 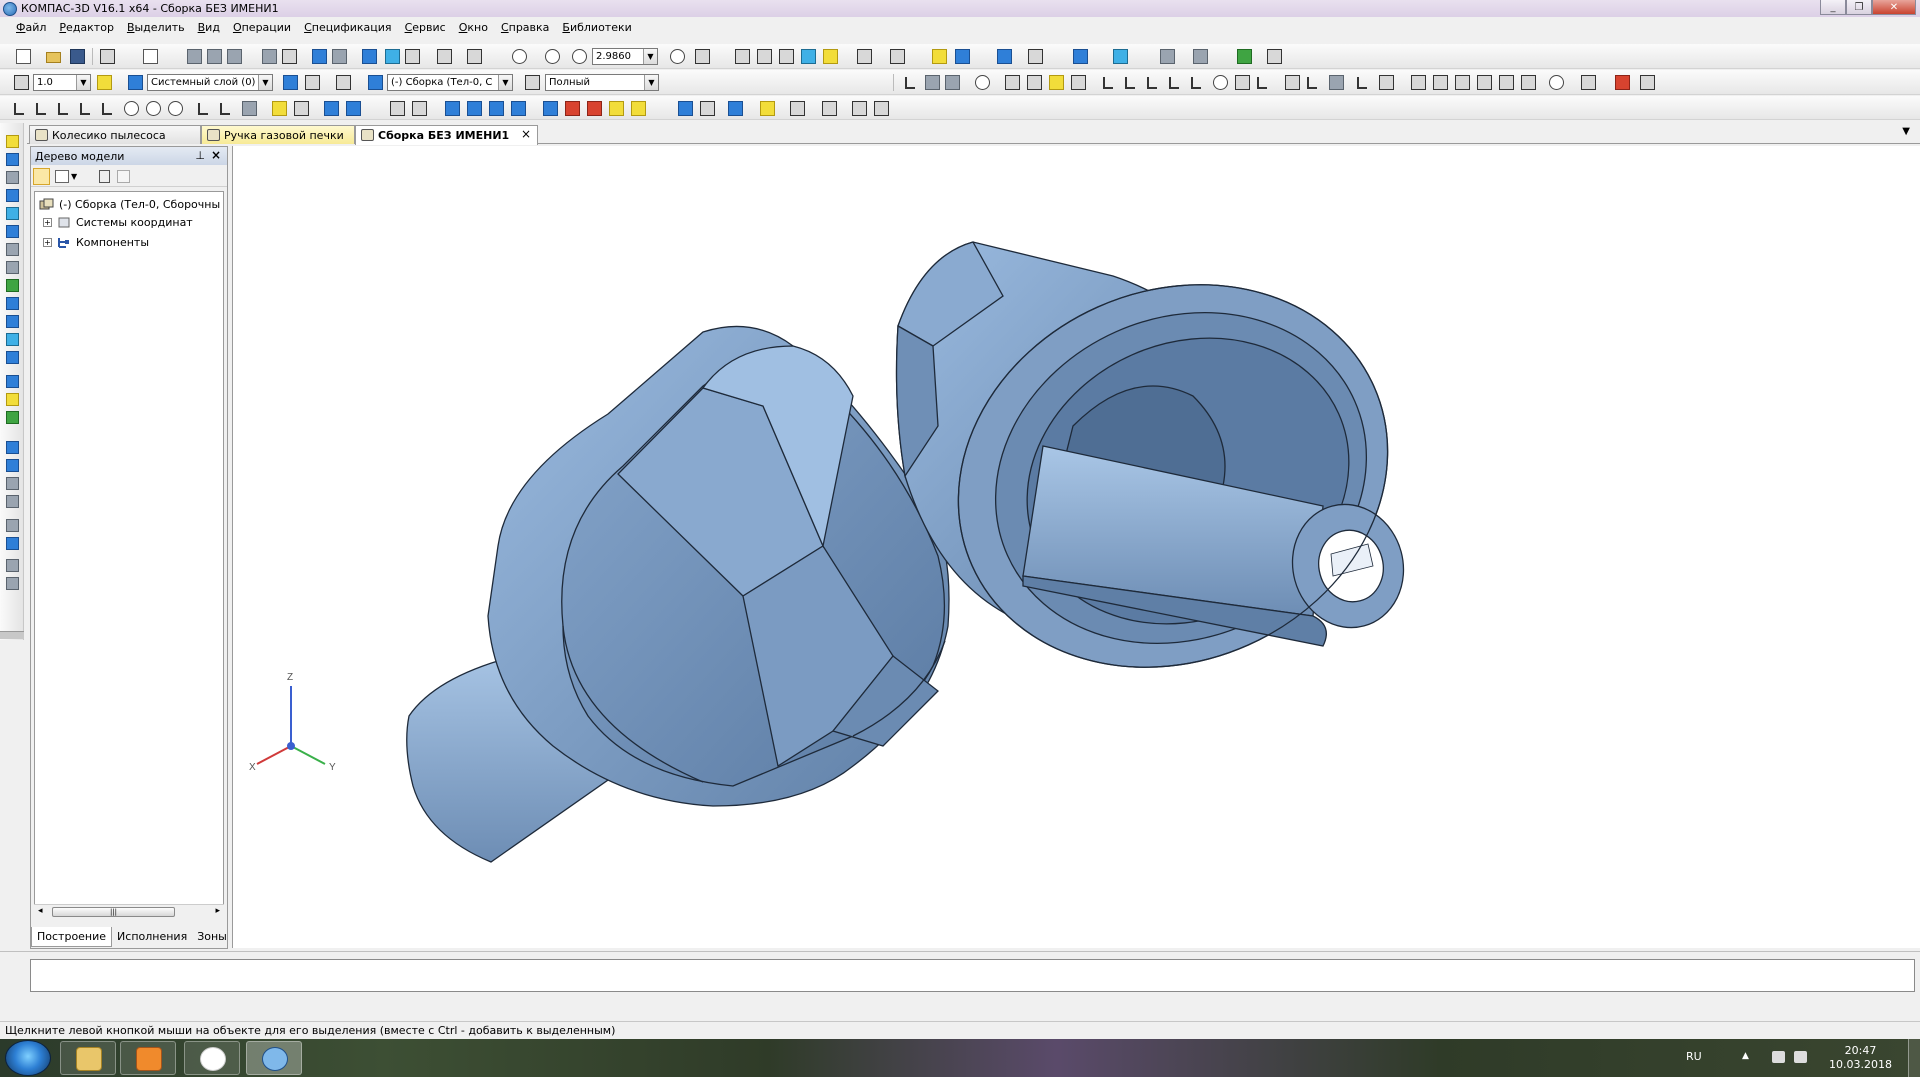 What do you see at coordinates (212, 1058) in the screenshot?
I see `taskbar-yandex` at bounding box center [212, 1058].